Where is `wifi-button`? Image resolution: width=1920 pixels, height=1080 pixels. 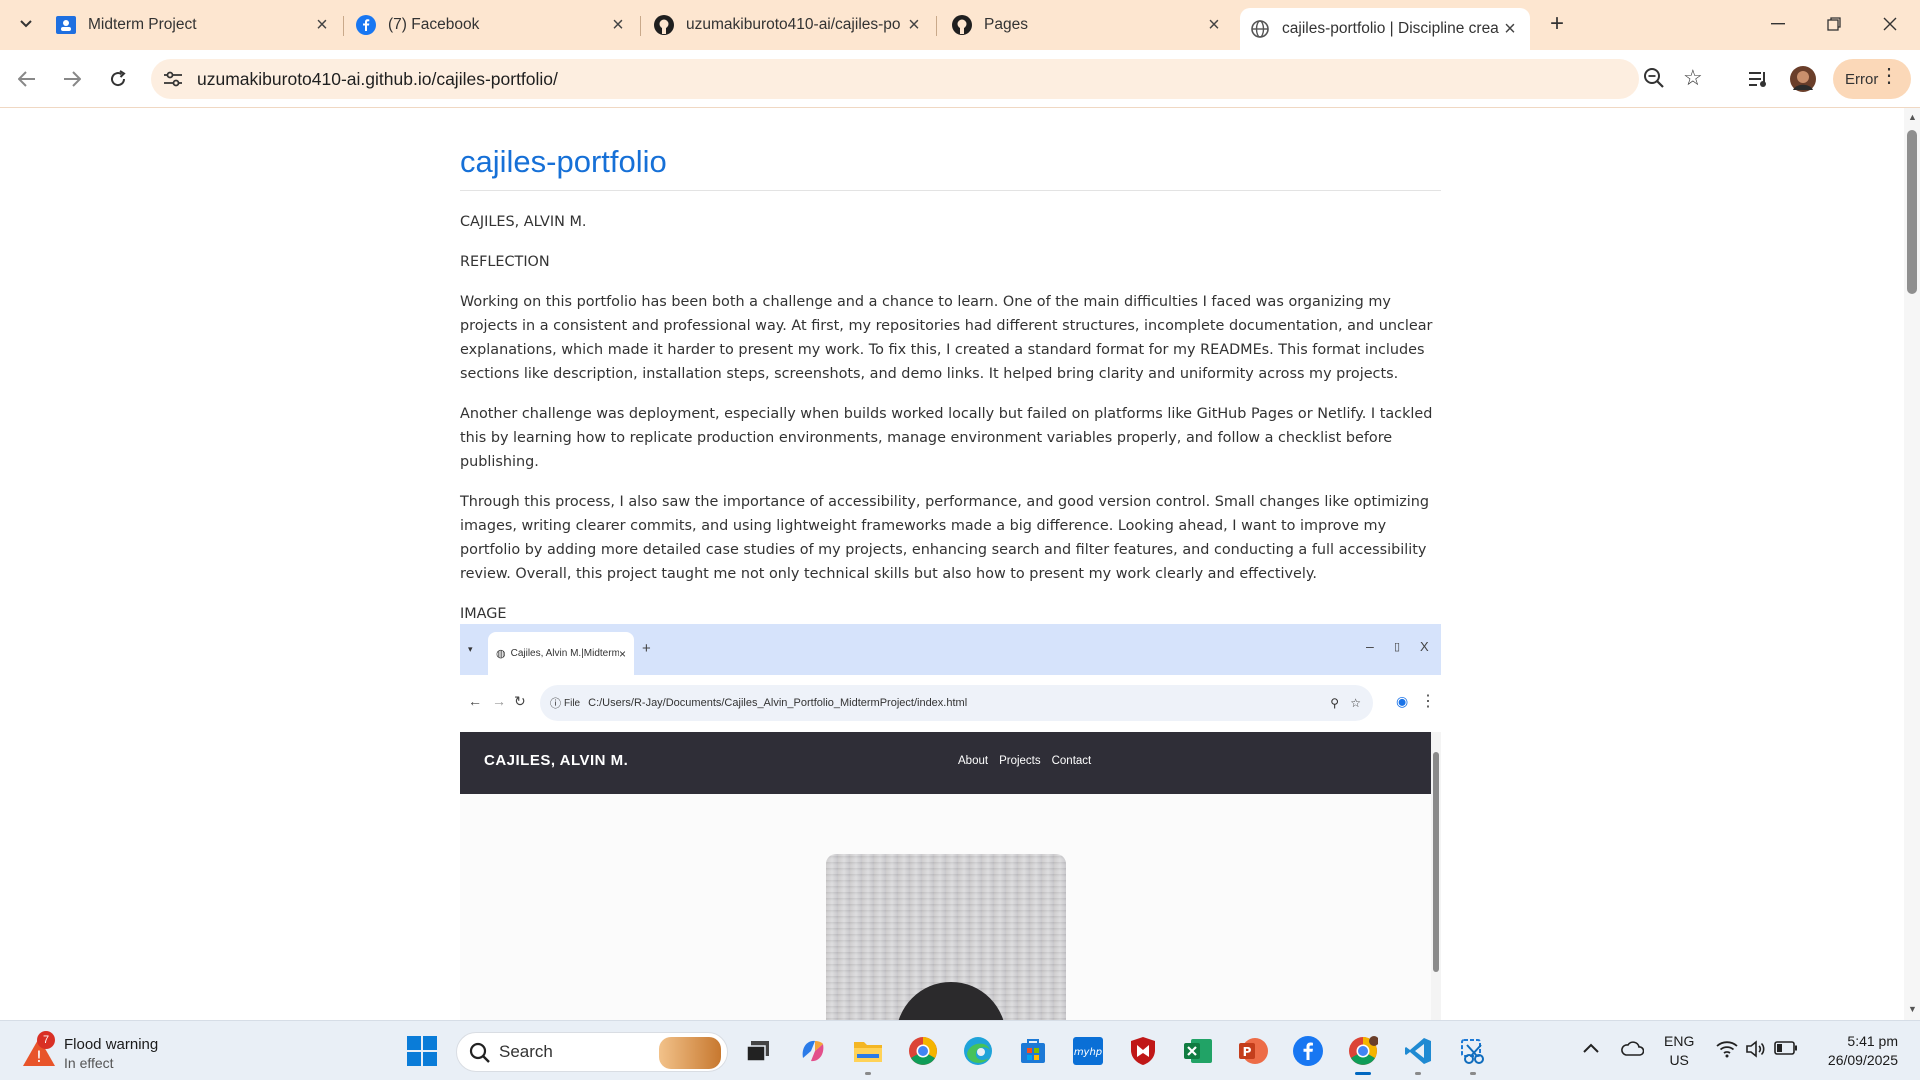 wifi-button is located at coordinates (1727, 1050).